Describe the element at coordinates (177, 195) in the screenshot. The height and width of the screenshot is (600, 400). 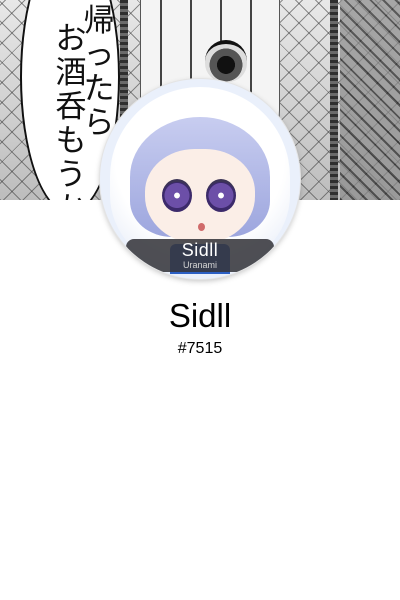
I see `avatar-eye-left` at that location.